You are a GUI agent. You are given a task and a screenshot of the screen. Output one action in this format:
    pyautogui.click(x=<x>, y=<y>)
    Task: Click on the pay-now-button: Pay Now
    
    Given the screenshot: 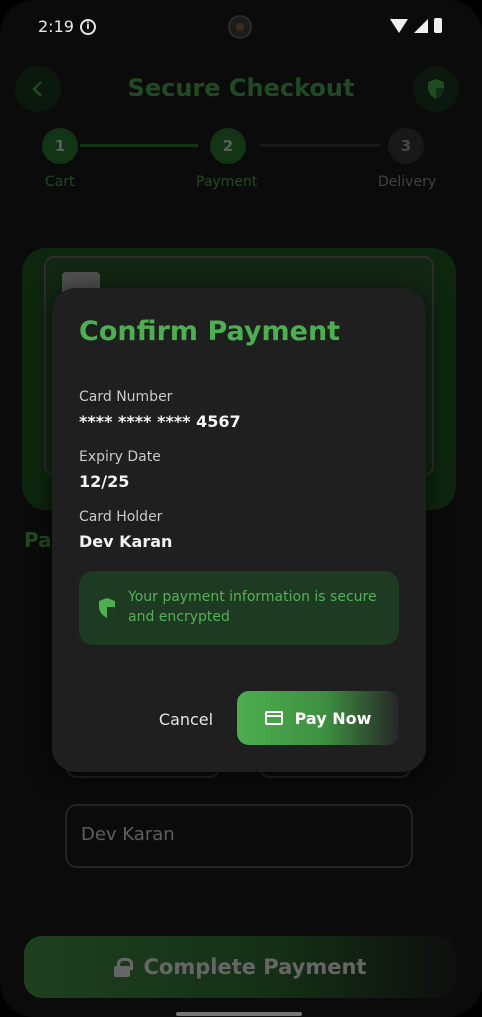 What is the action you would take?
    pyautogui.click(x=318, y=718)
    